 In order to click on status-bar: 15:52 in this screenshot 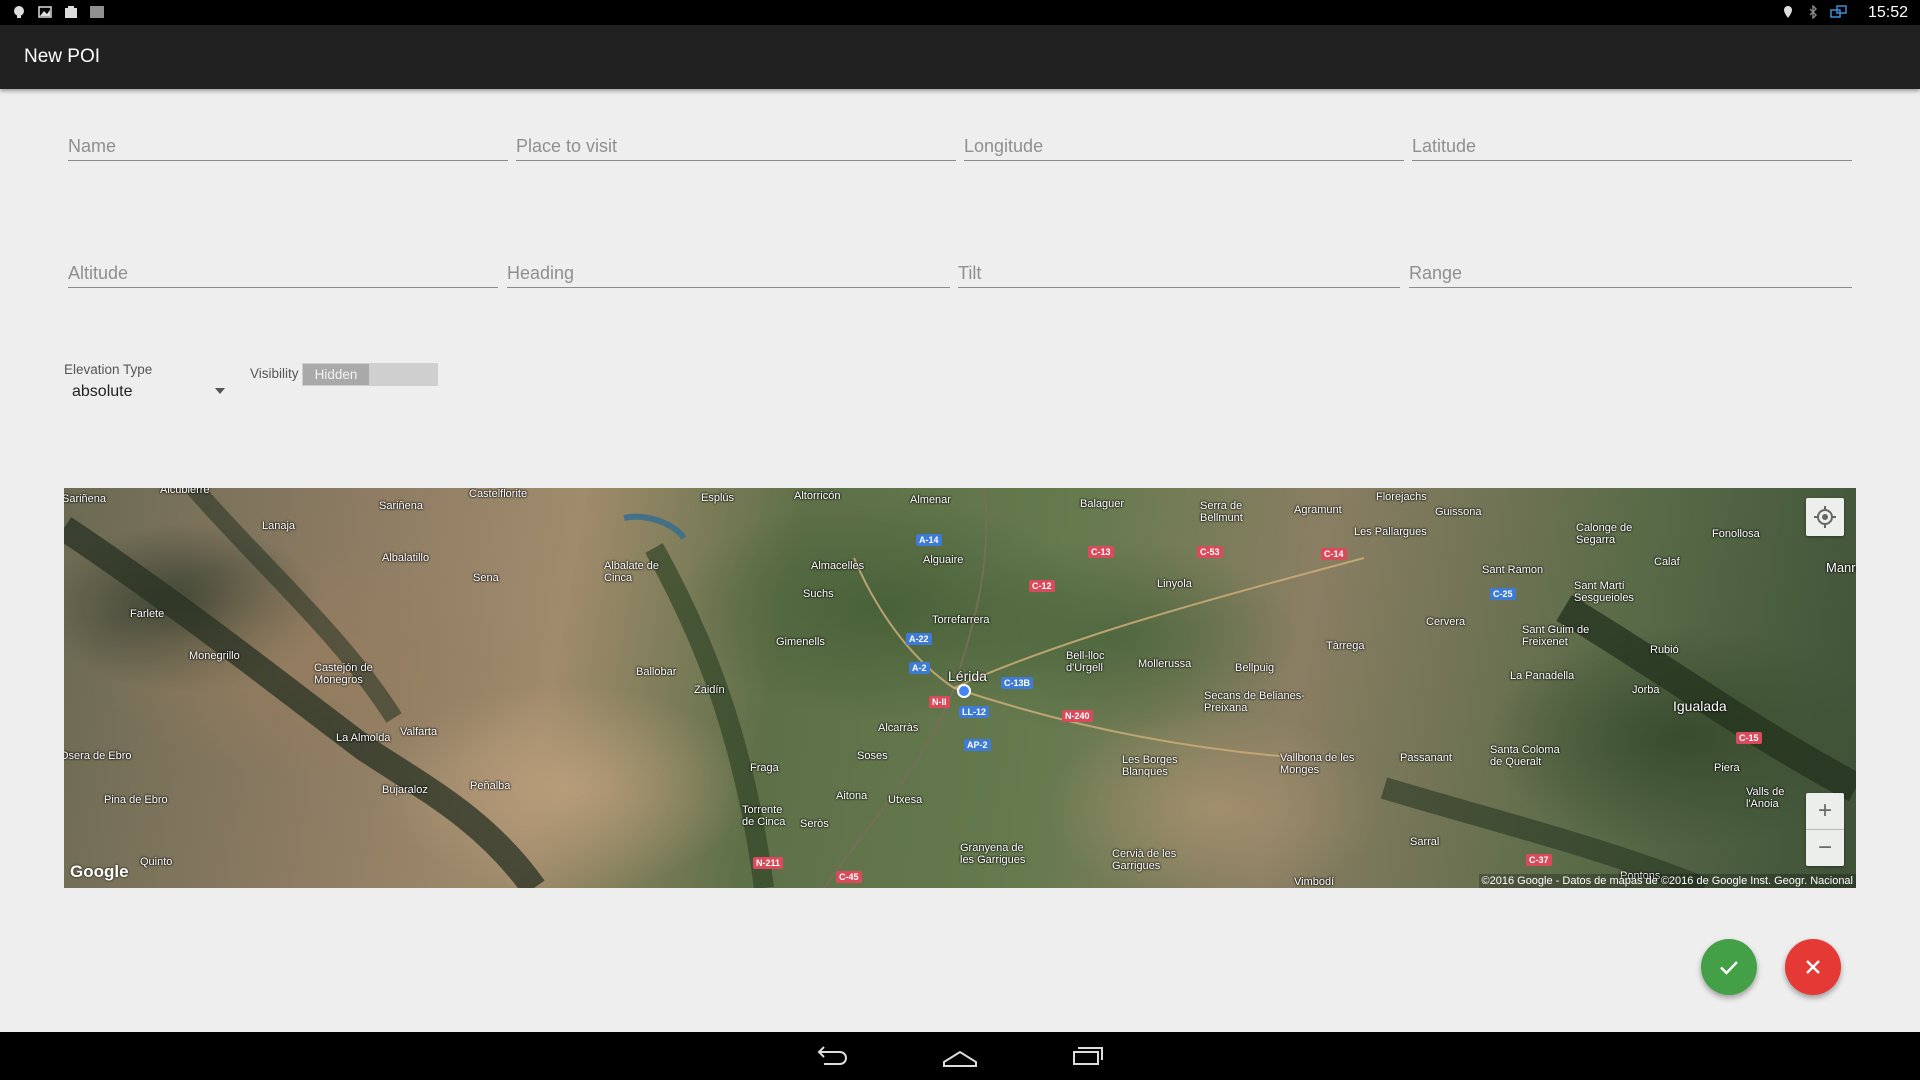, I will do `click(960, 12)`.